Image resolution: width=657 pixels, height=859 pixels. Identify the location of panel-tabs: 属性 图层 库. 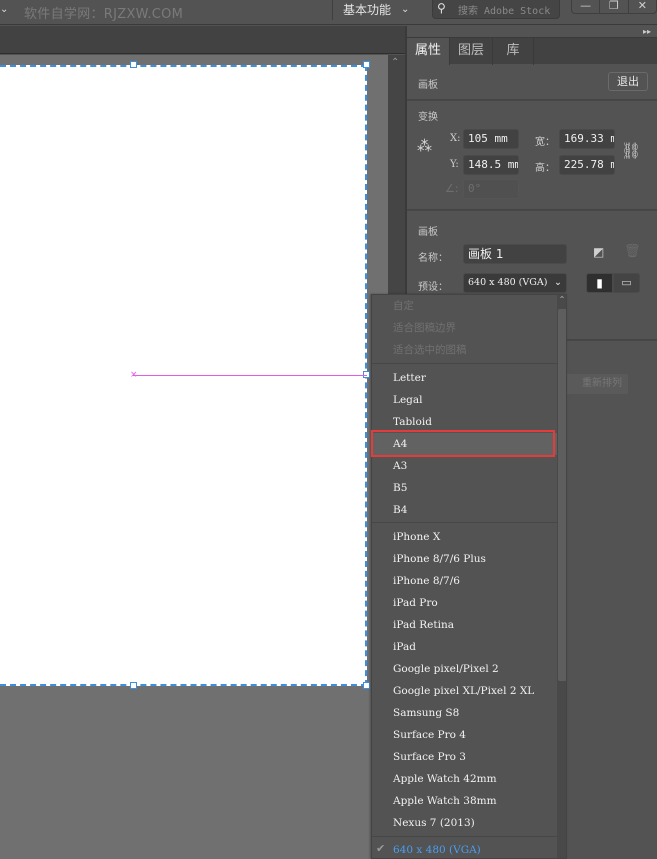
(532, 51).